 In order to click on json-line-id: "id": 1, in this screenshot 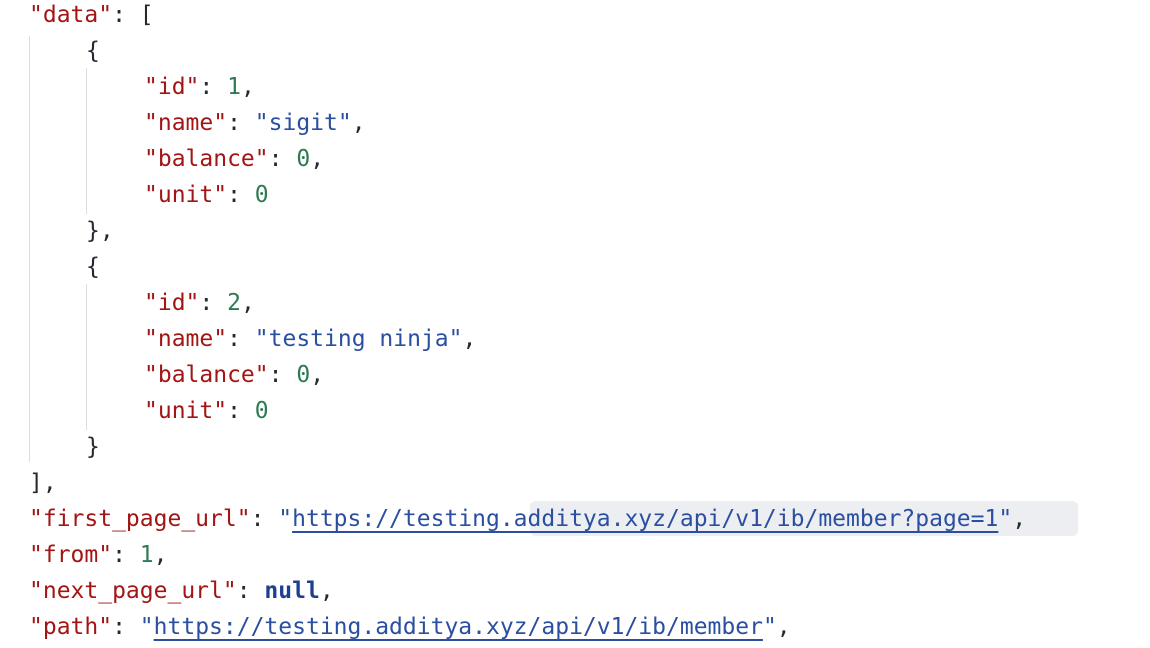, I will do `click(199, 87)`.